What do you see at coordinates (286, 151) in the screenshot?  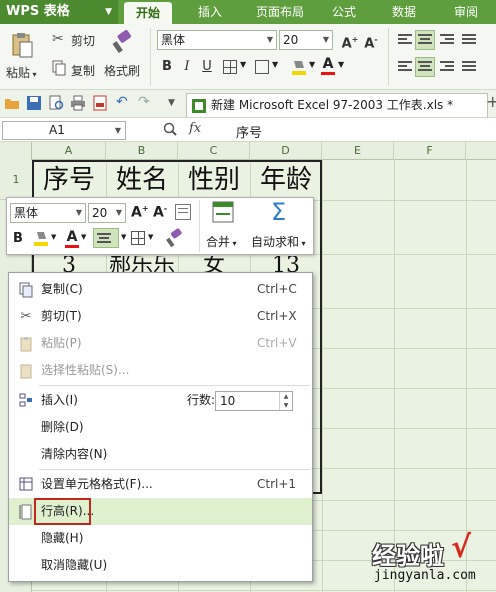 I see `column-header-d: D` at bounding box center [286, 151].